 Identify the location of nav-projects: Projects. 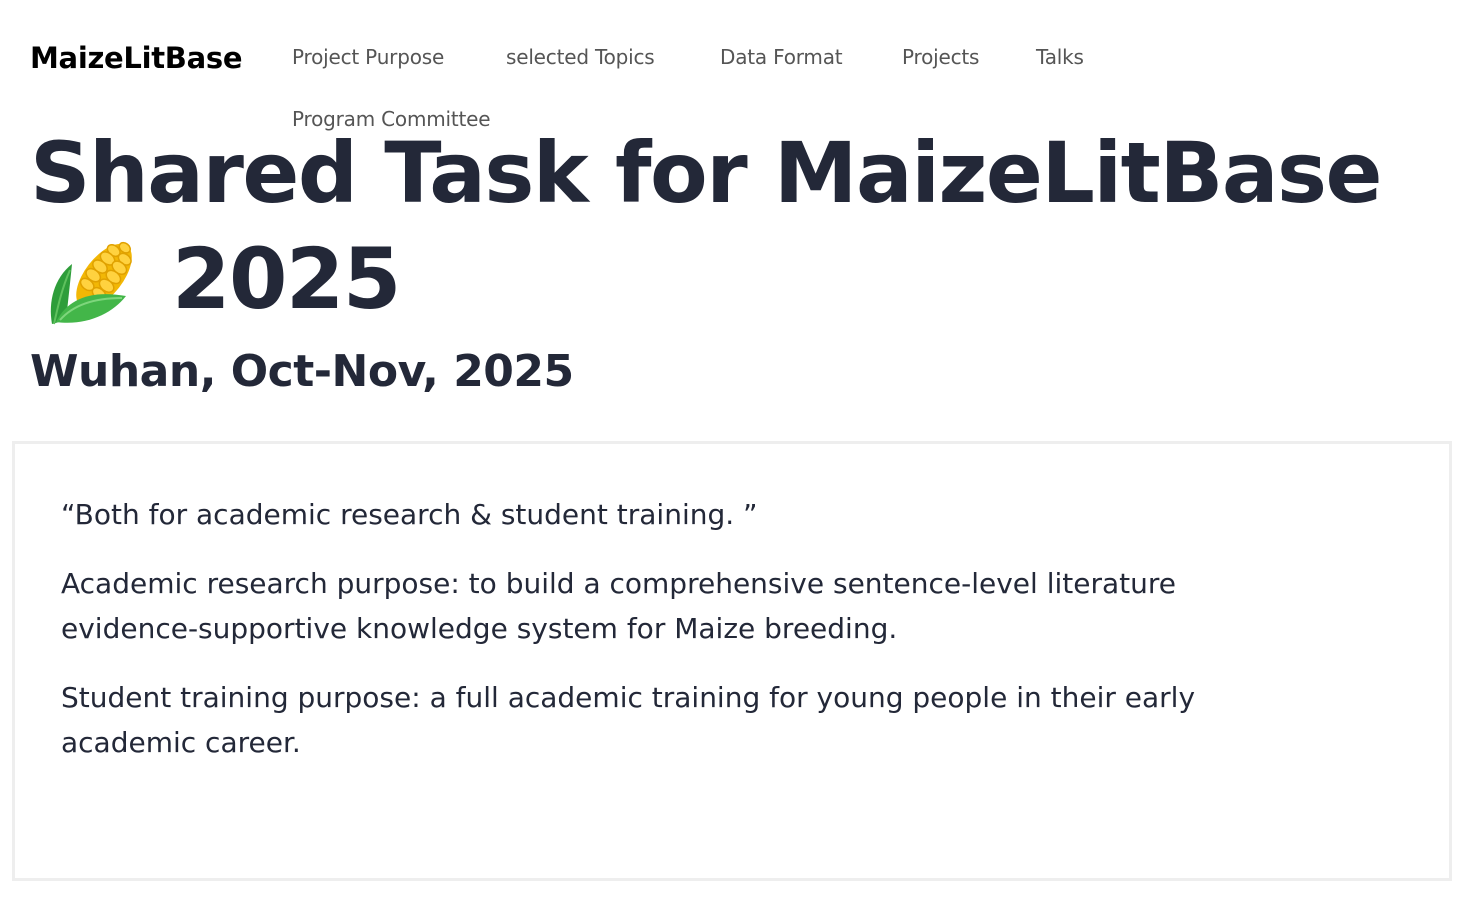
(940, 57).